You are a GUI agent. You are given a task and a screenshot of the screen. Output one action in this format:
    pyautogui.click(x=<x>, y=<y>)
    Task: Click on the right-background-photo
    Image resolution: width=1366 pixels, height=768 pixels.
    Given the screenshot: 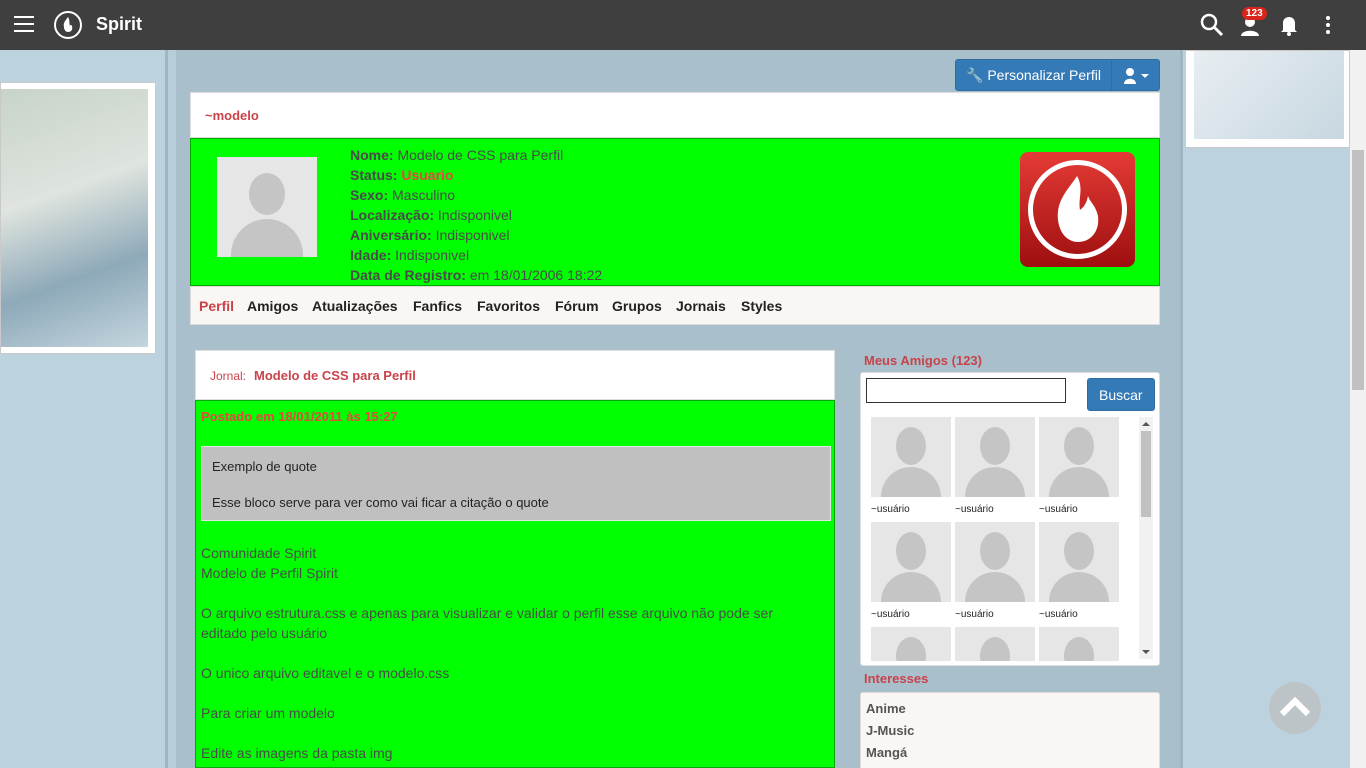 What is the action you would take?
    pyautogui.click(x=1267, y=99)
    